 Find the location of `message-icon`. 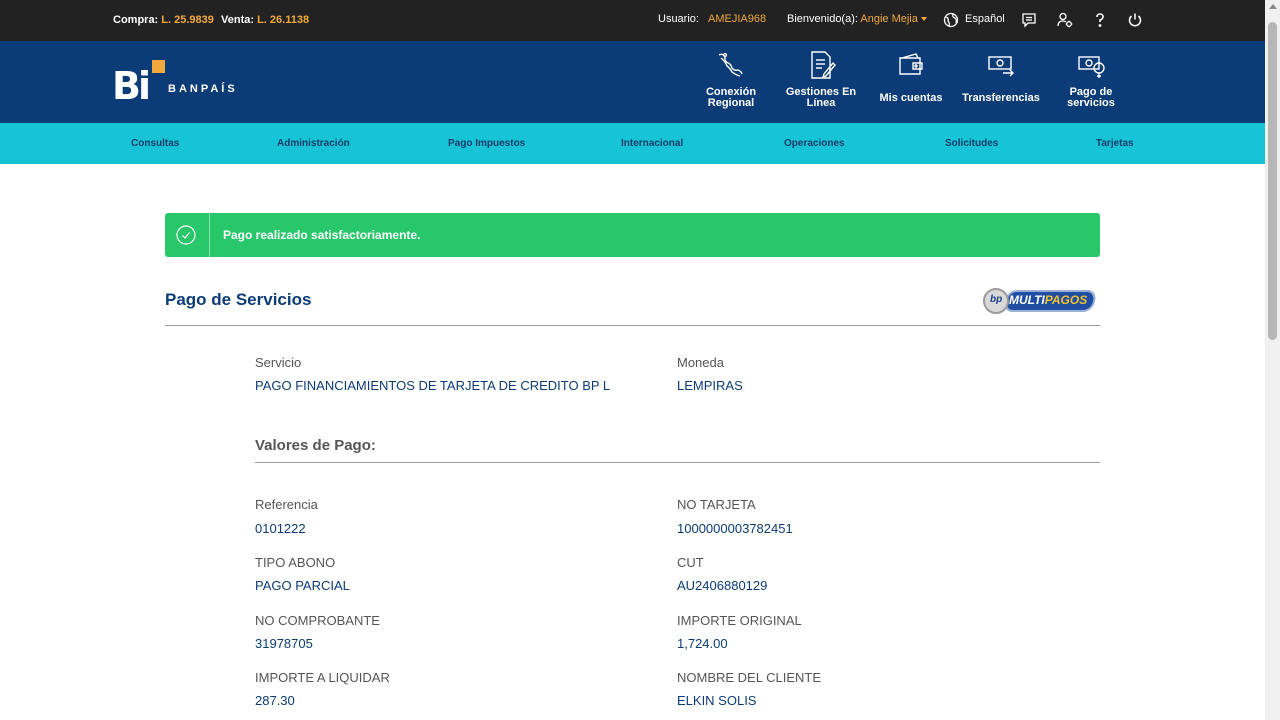

message-icon is located at coordinates (1029, 20).